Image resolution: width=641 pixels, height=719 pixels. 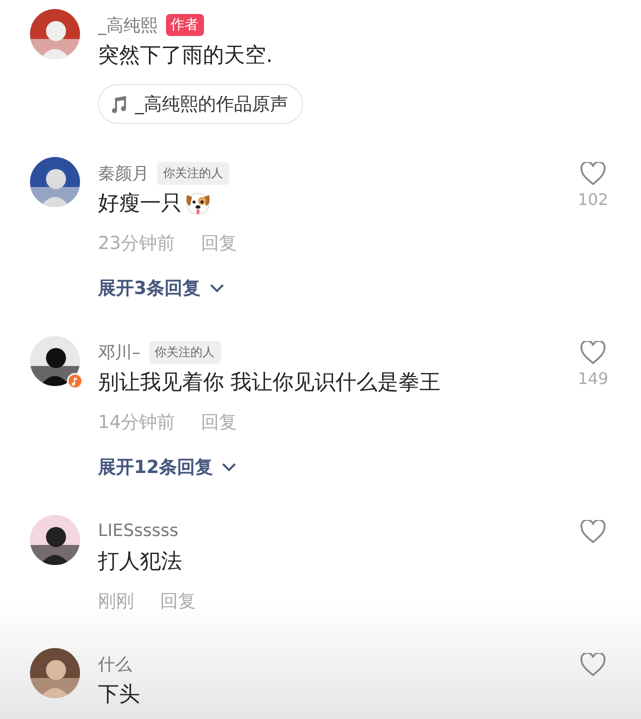 What do you see at coordinates (119, 694) in the screenshot?
I see `comment-text: 下头` at bounding box center [119, 694].